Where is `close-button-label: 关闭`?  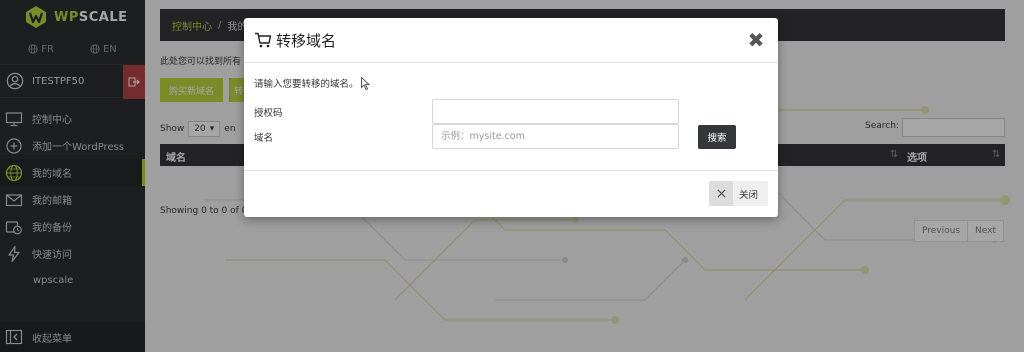
close-button-label: 关闭 is located at coordinates (749, 195).